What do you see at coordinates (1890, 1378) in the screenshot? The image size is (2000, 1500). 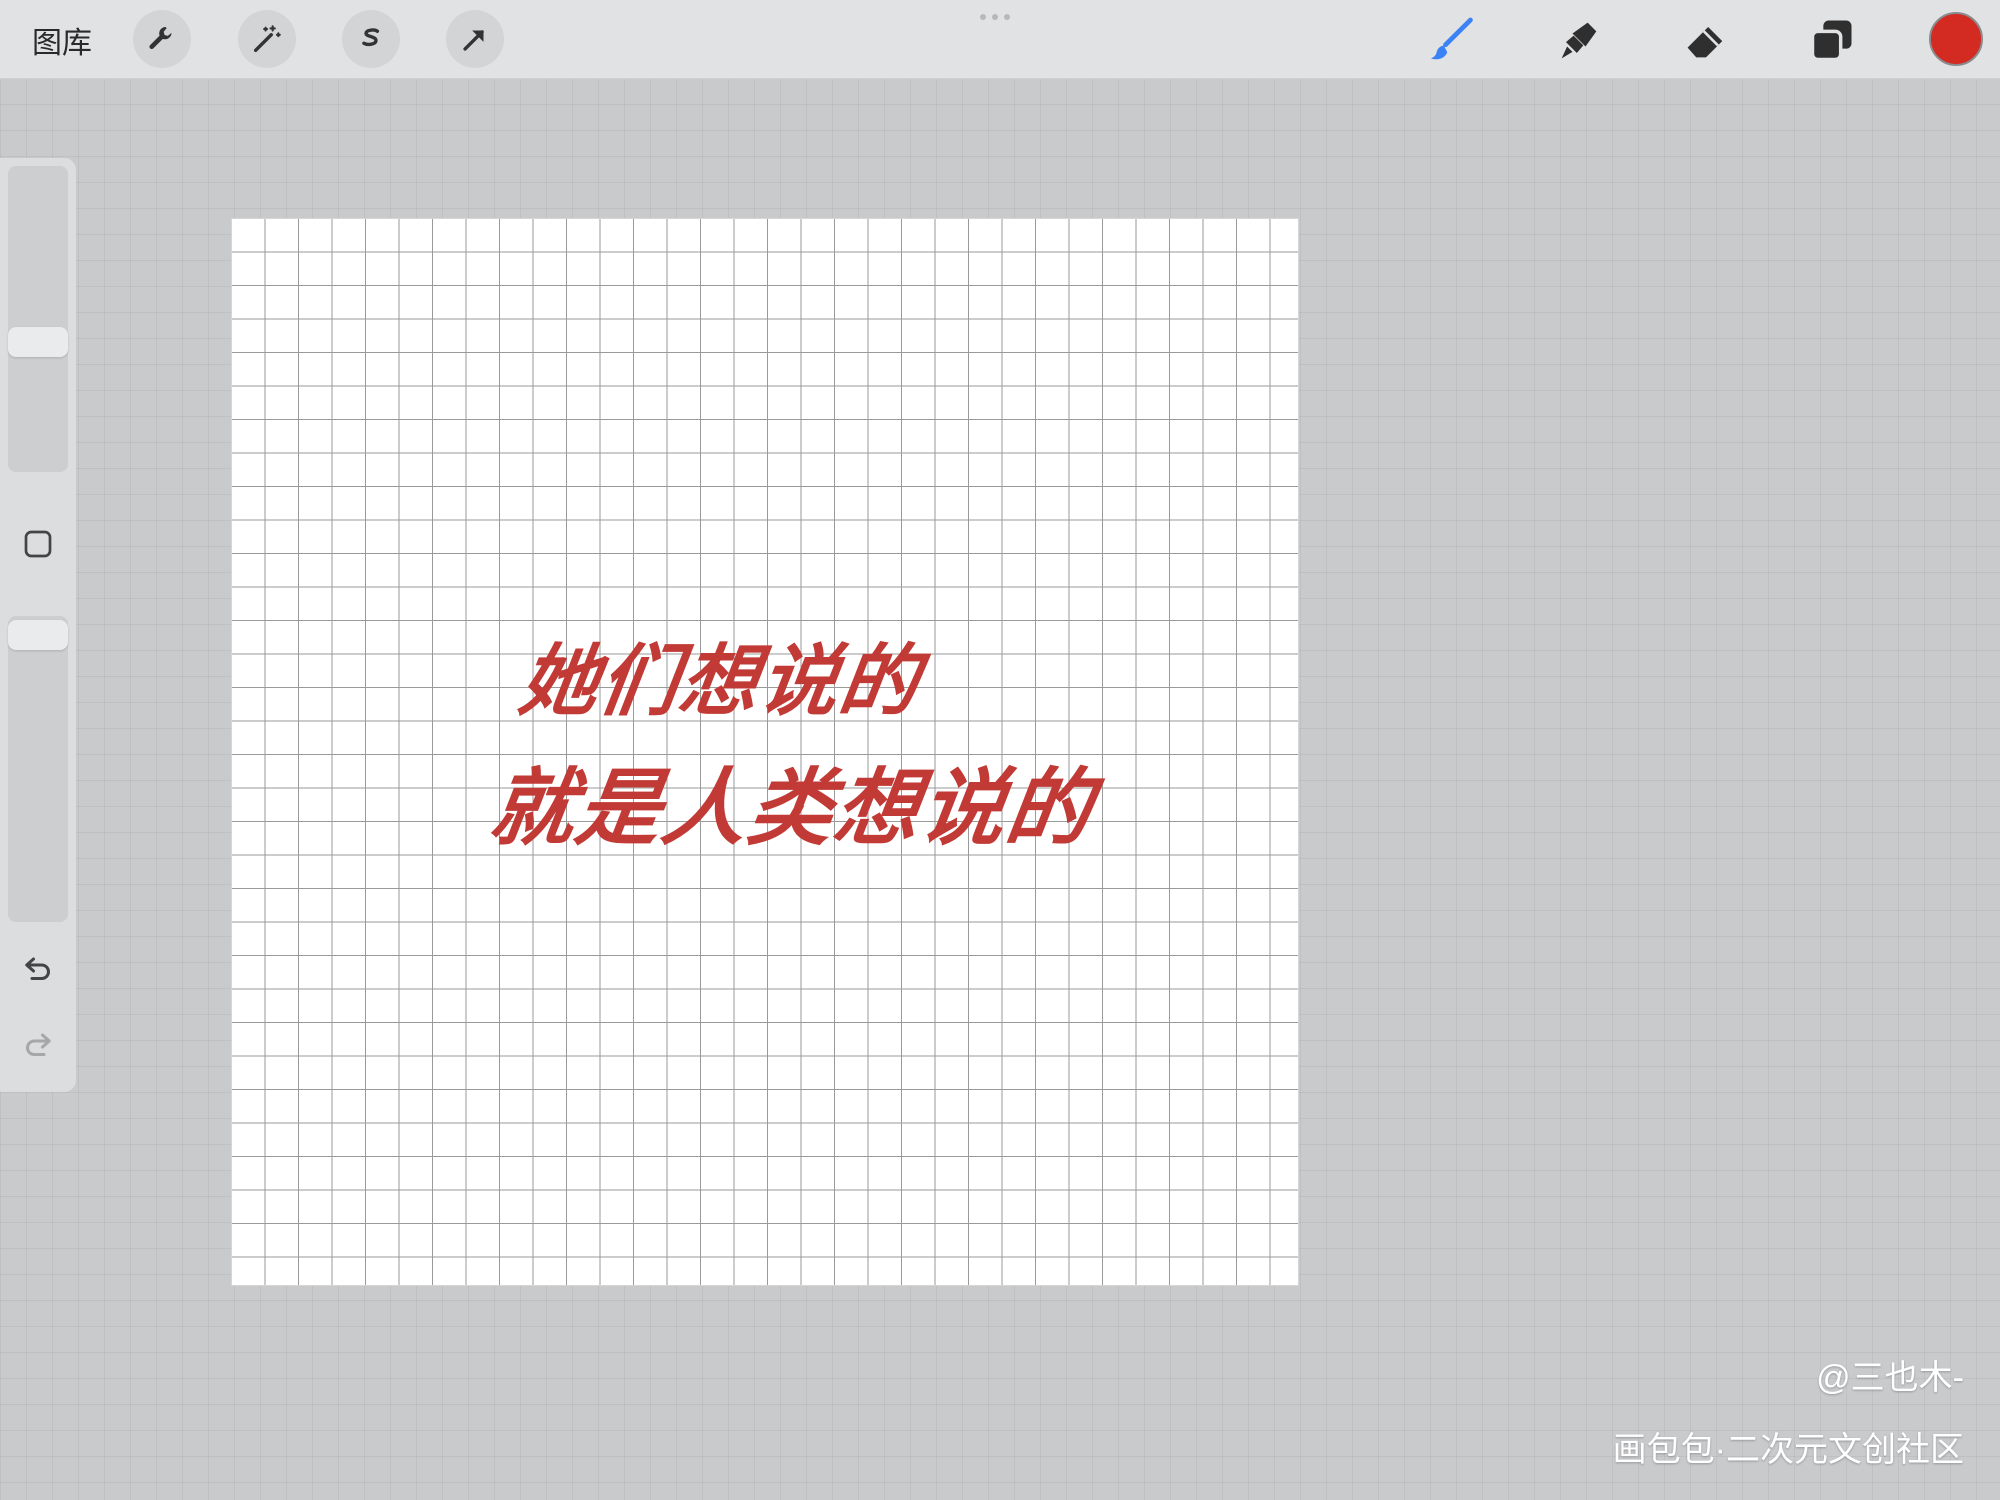 I see `watermark-author: @三也木-` at bounding box center [1890, 1378].